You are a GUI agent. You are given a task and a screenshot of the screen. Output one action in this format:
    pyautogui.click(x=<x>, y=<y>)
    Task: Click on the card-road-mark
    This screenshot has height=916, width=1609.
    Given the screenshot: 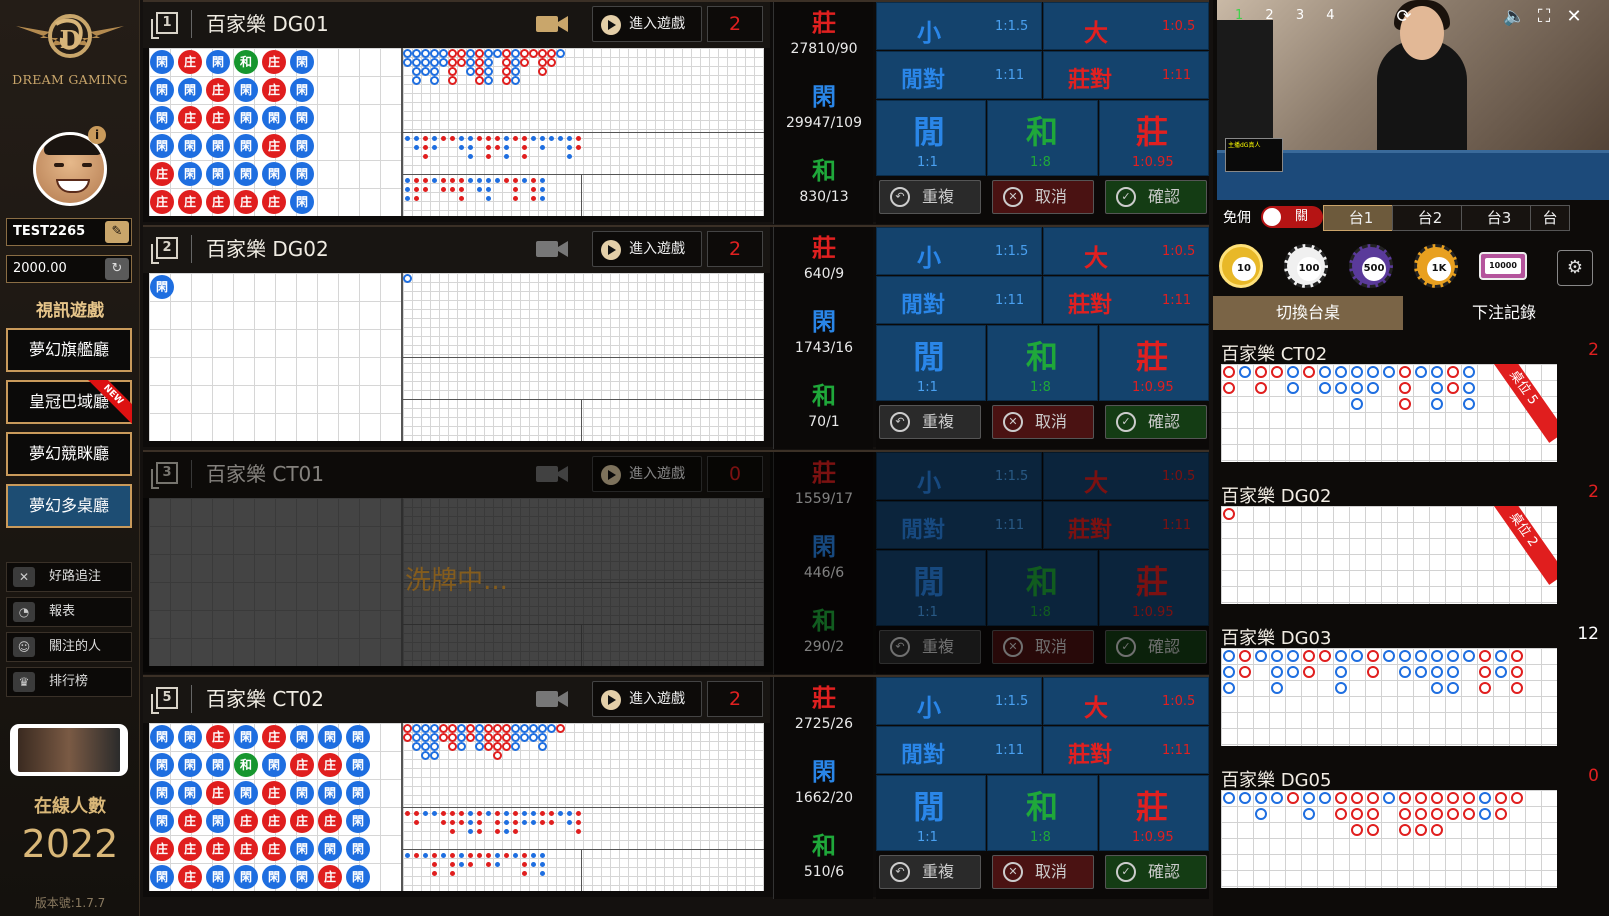 What is the action you would take?
    pyautogui.click(x=1437, y=814)
    